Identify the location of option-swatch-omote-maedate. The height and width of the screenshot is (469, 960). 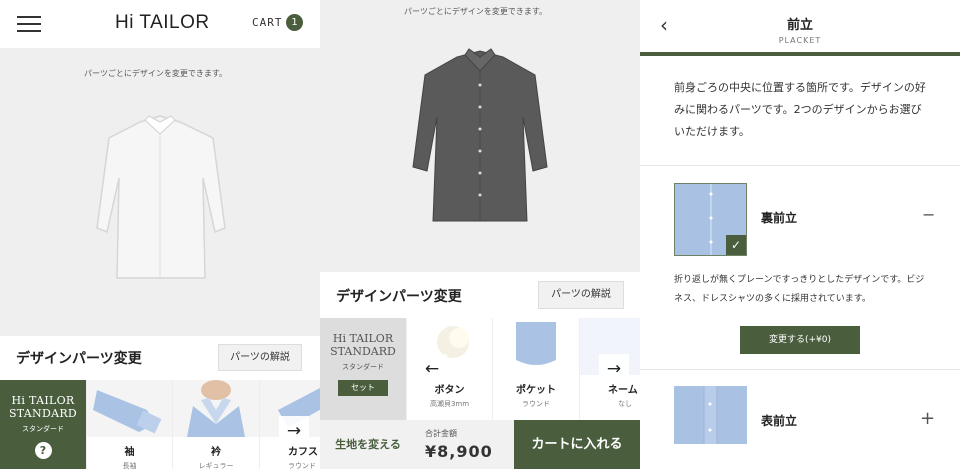
(710, 415).